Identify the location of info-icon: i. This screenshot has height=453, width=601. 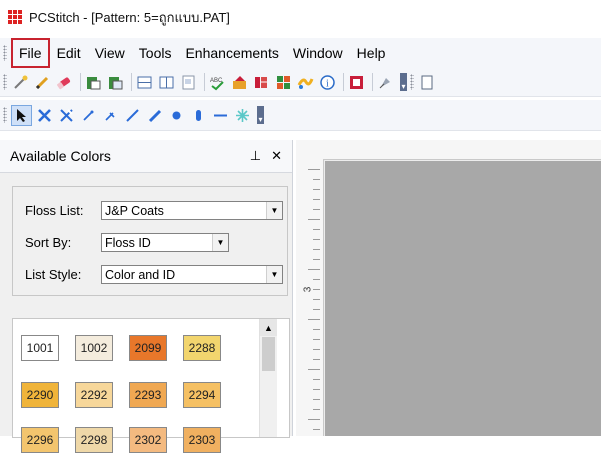
(327, 82).